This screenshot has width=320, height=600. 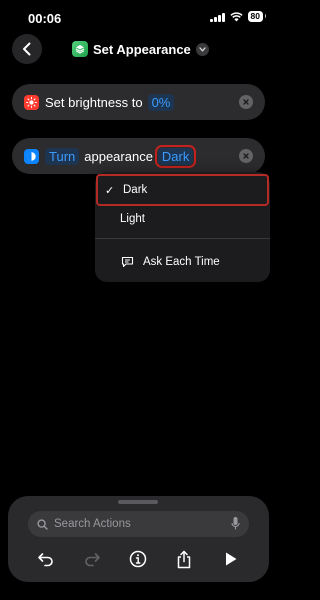 I want to click on search-bar, so click(x=138, y=524).